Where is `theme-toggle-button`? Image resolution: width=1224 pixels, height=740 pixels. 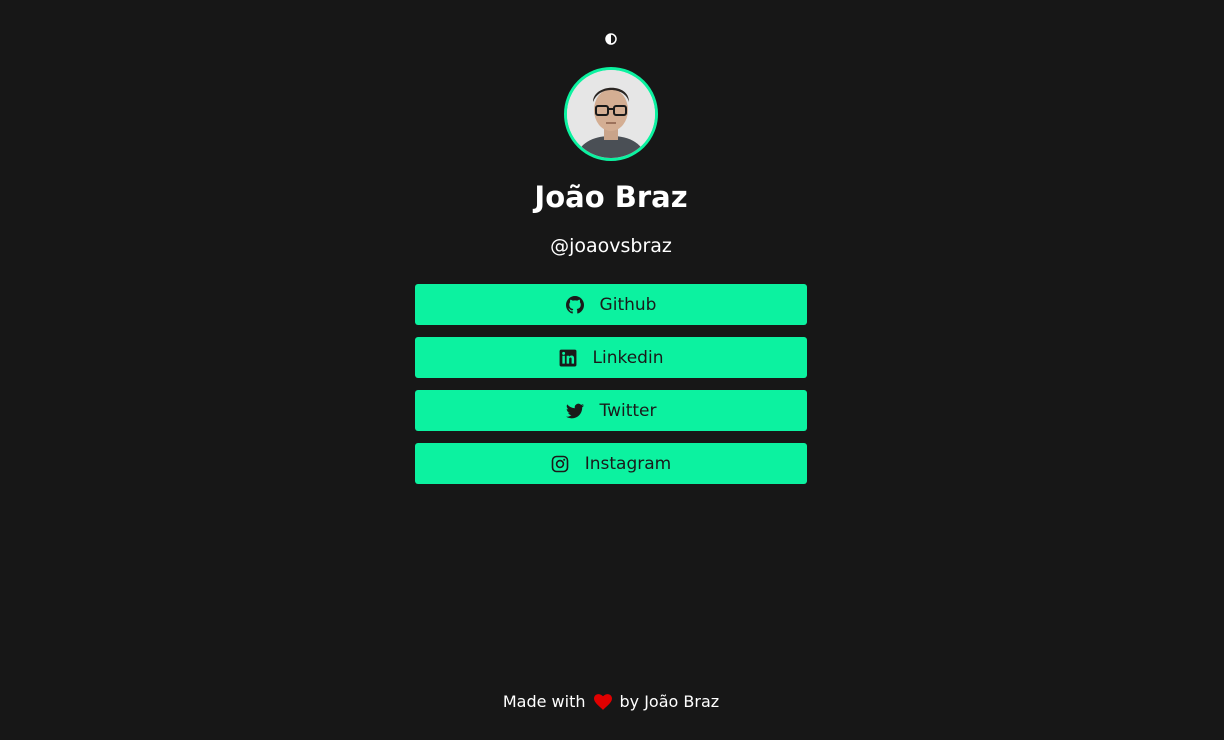 theme-toggle-button is located at coordinates (611, 39).